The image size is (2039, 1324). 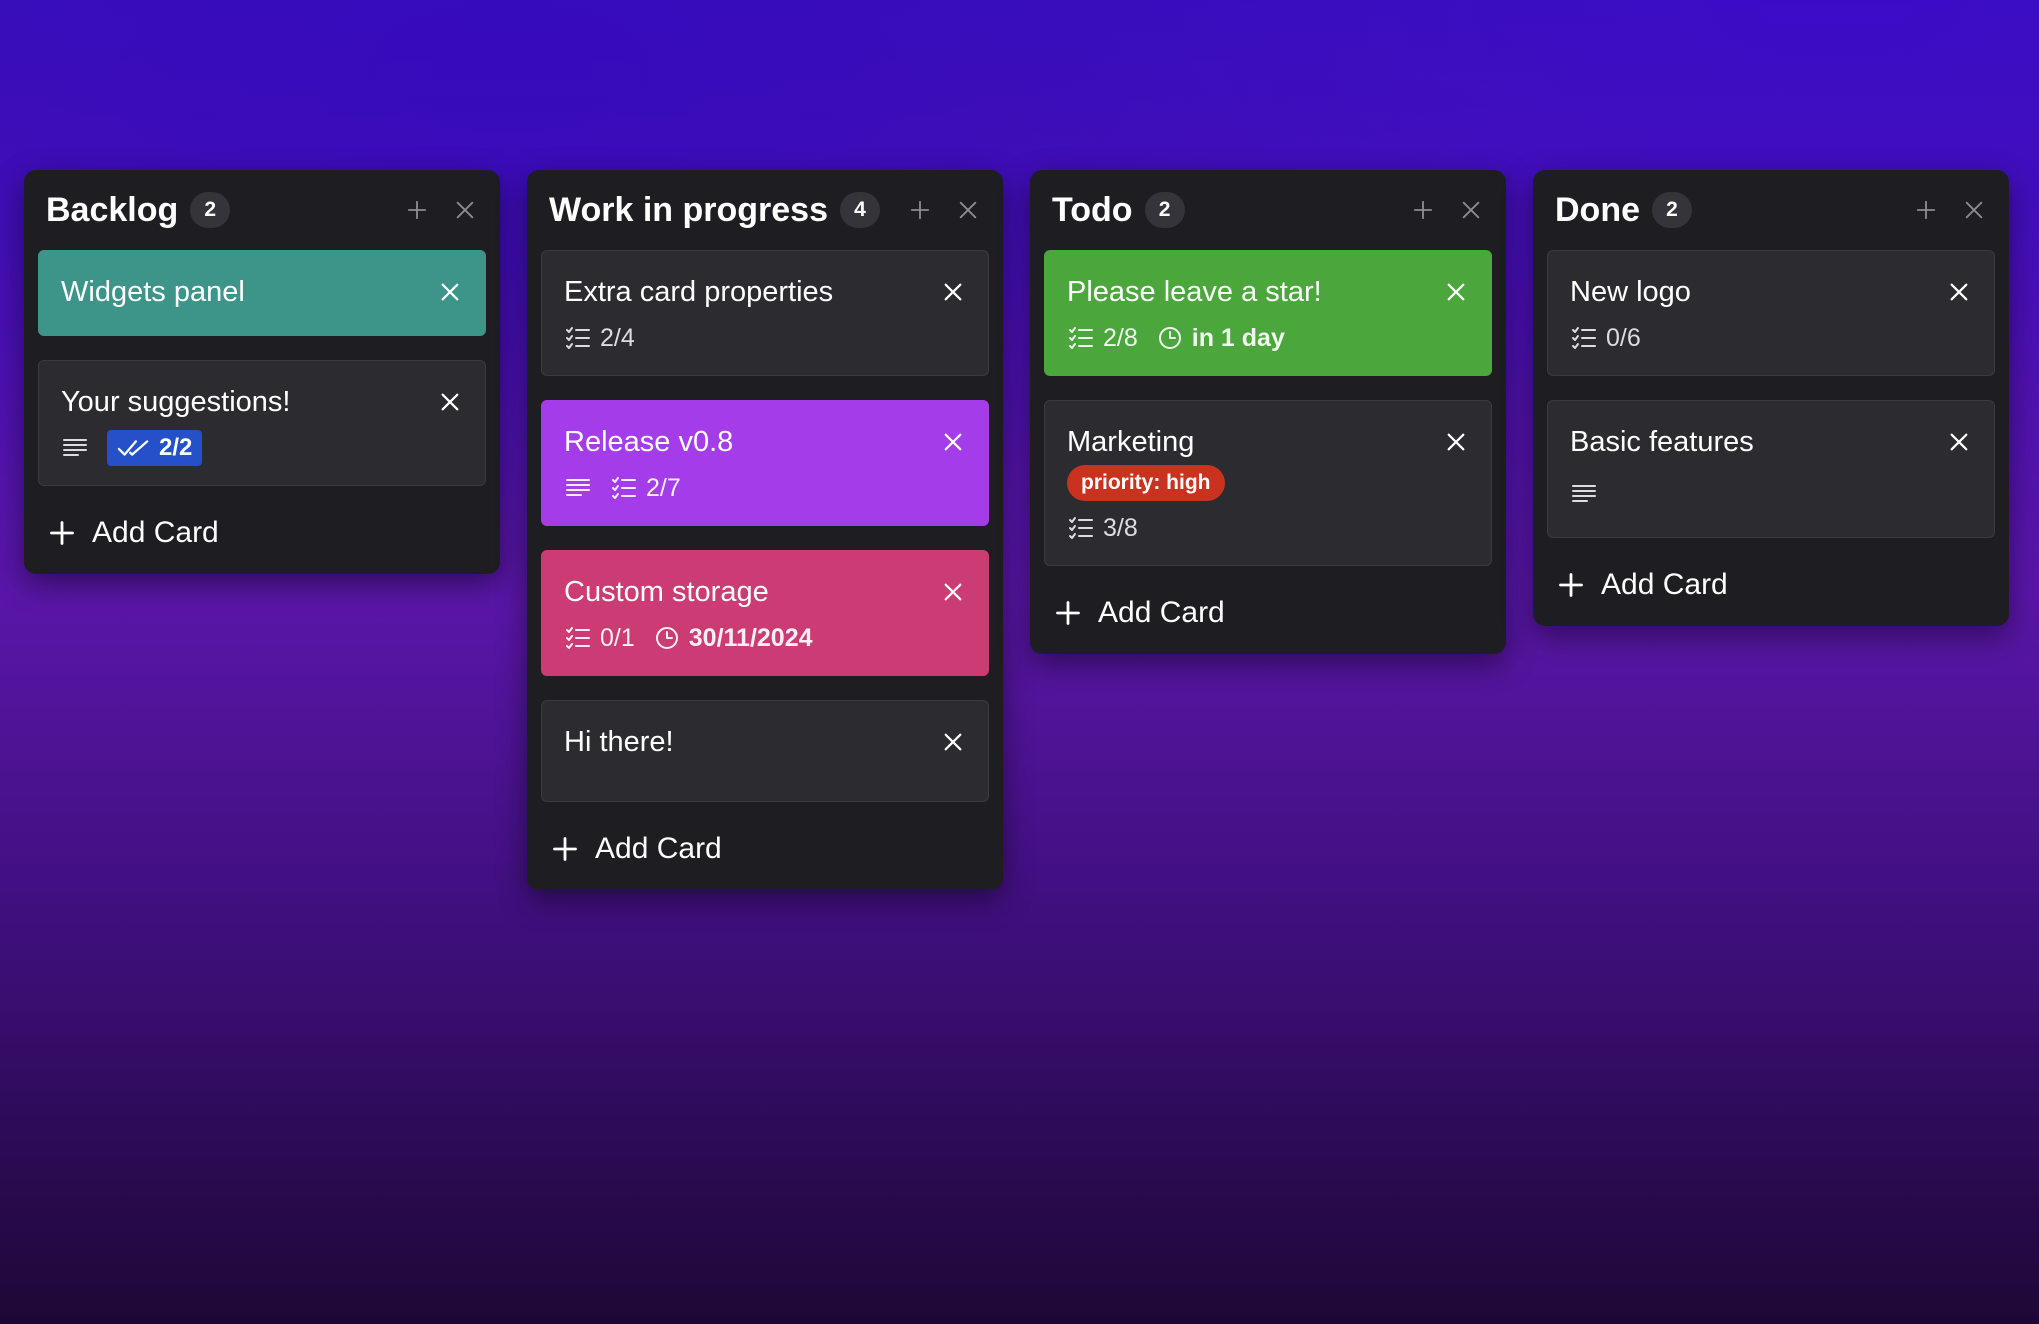 What do you see at coordinates (699, 292) in the screenshot?
I see `card-title: Extra card properties` at bounding box center [699, 292].